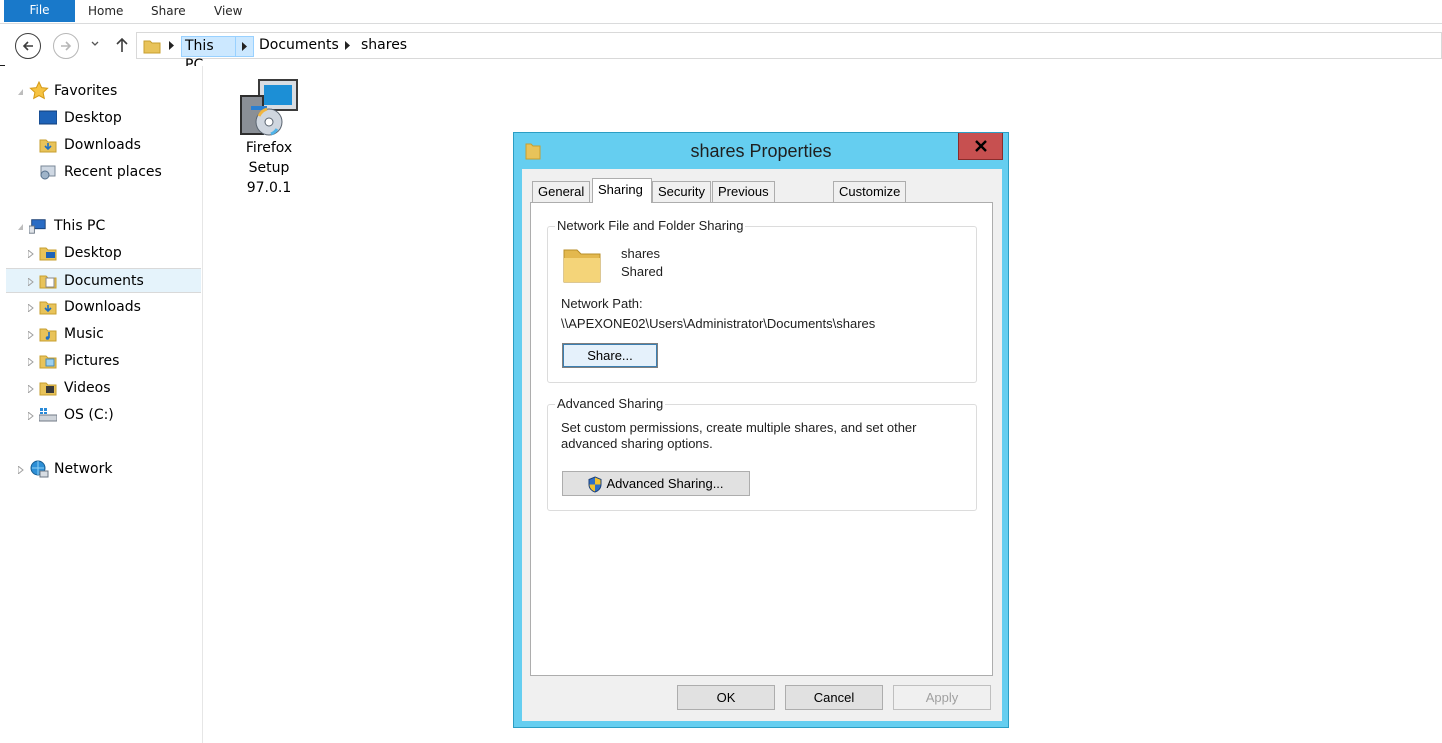  I want to click on tree-this-pc-downloads: Downloads, so click(100, 307).